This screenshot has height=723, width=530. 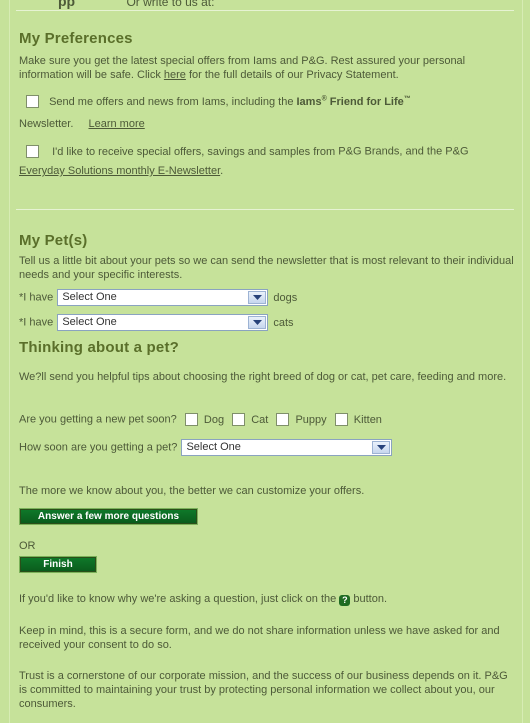 I want to click on finish-button: Finish, so click(x=58, y=564).